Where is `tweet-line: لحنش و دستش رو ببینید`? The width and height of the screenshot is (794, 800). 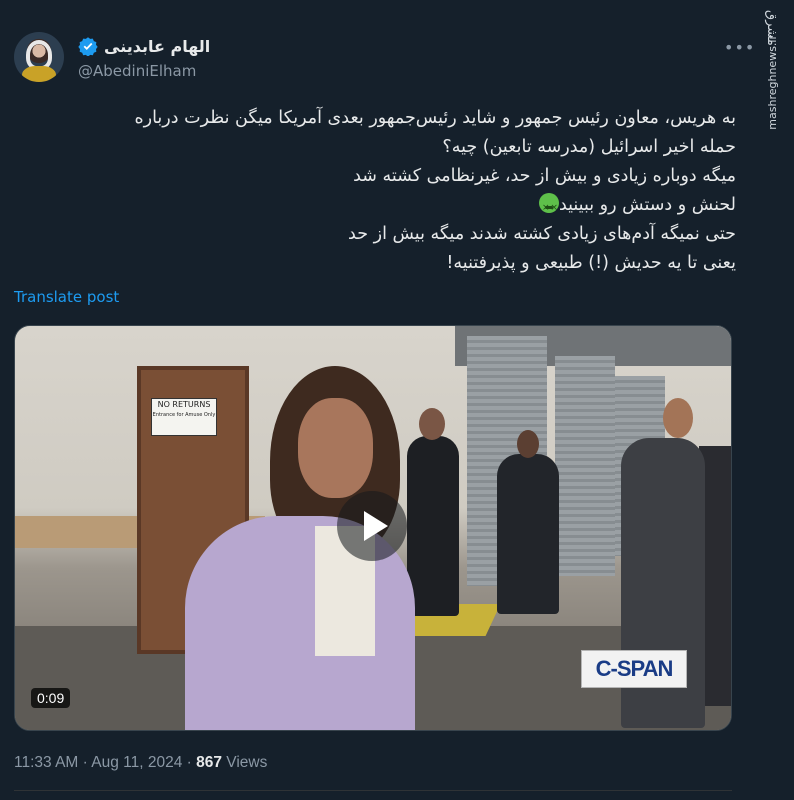
tweet-line: لحنش و دستش رو ببینید is located at coordinates (647, 205).